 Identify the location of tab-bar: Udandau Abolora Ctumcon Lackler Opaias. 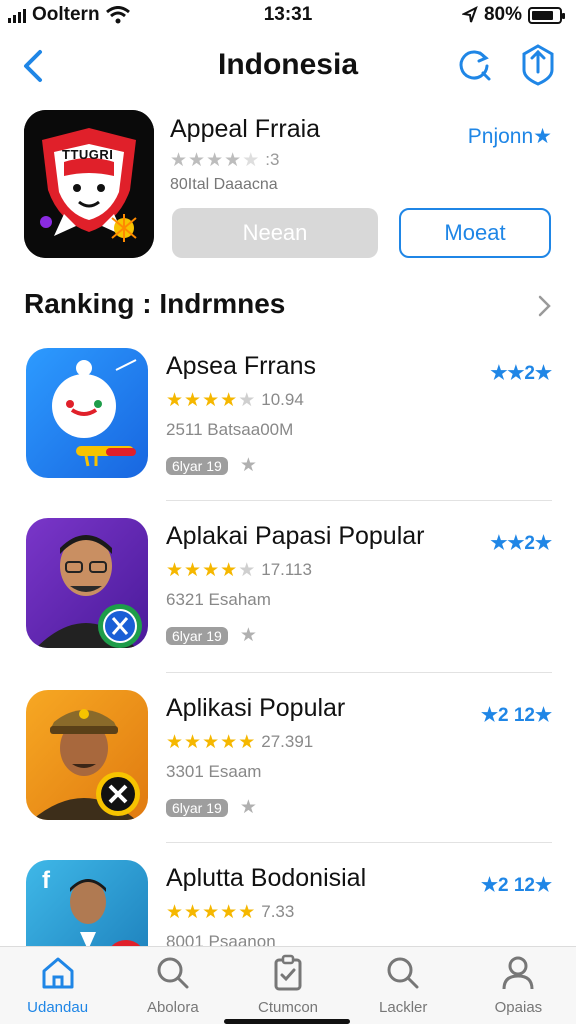
(288, 985).